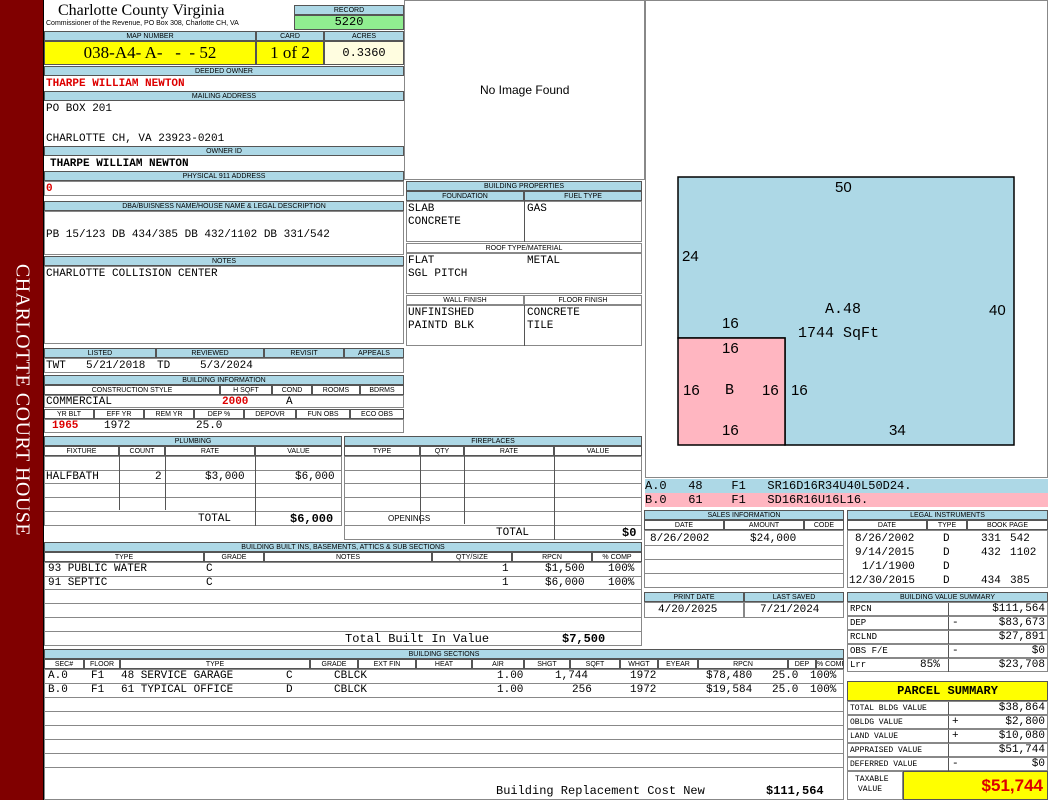 The image size is (1050, 800). Describe the element at coordinates (744, 515) in the screenshot. I see `sales-title: SALES INFORMATION` at that location.